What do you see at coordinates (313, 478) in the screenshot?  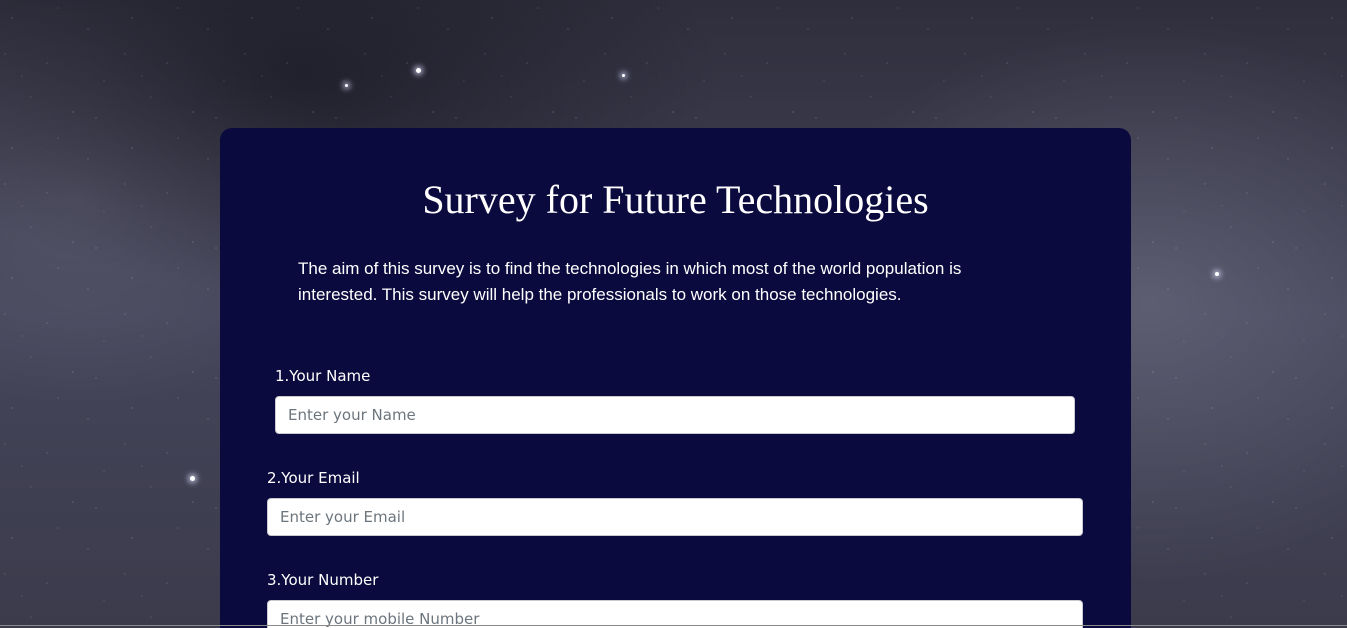 I see `email-field-label: 2.Your Email` at bounding box center [313, 478].